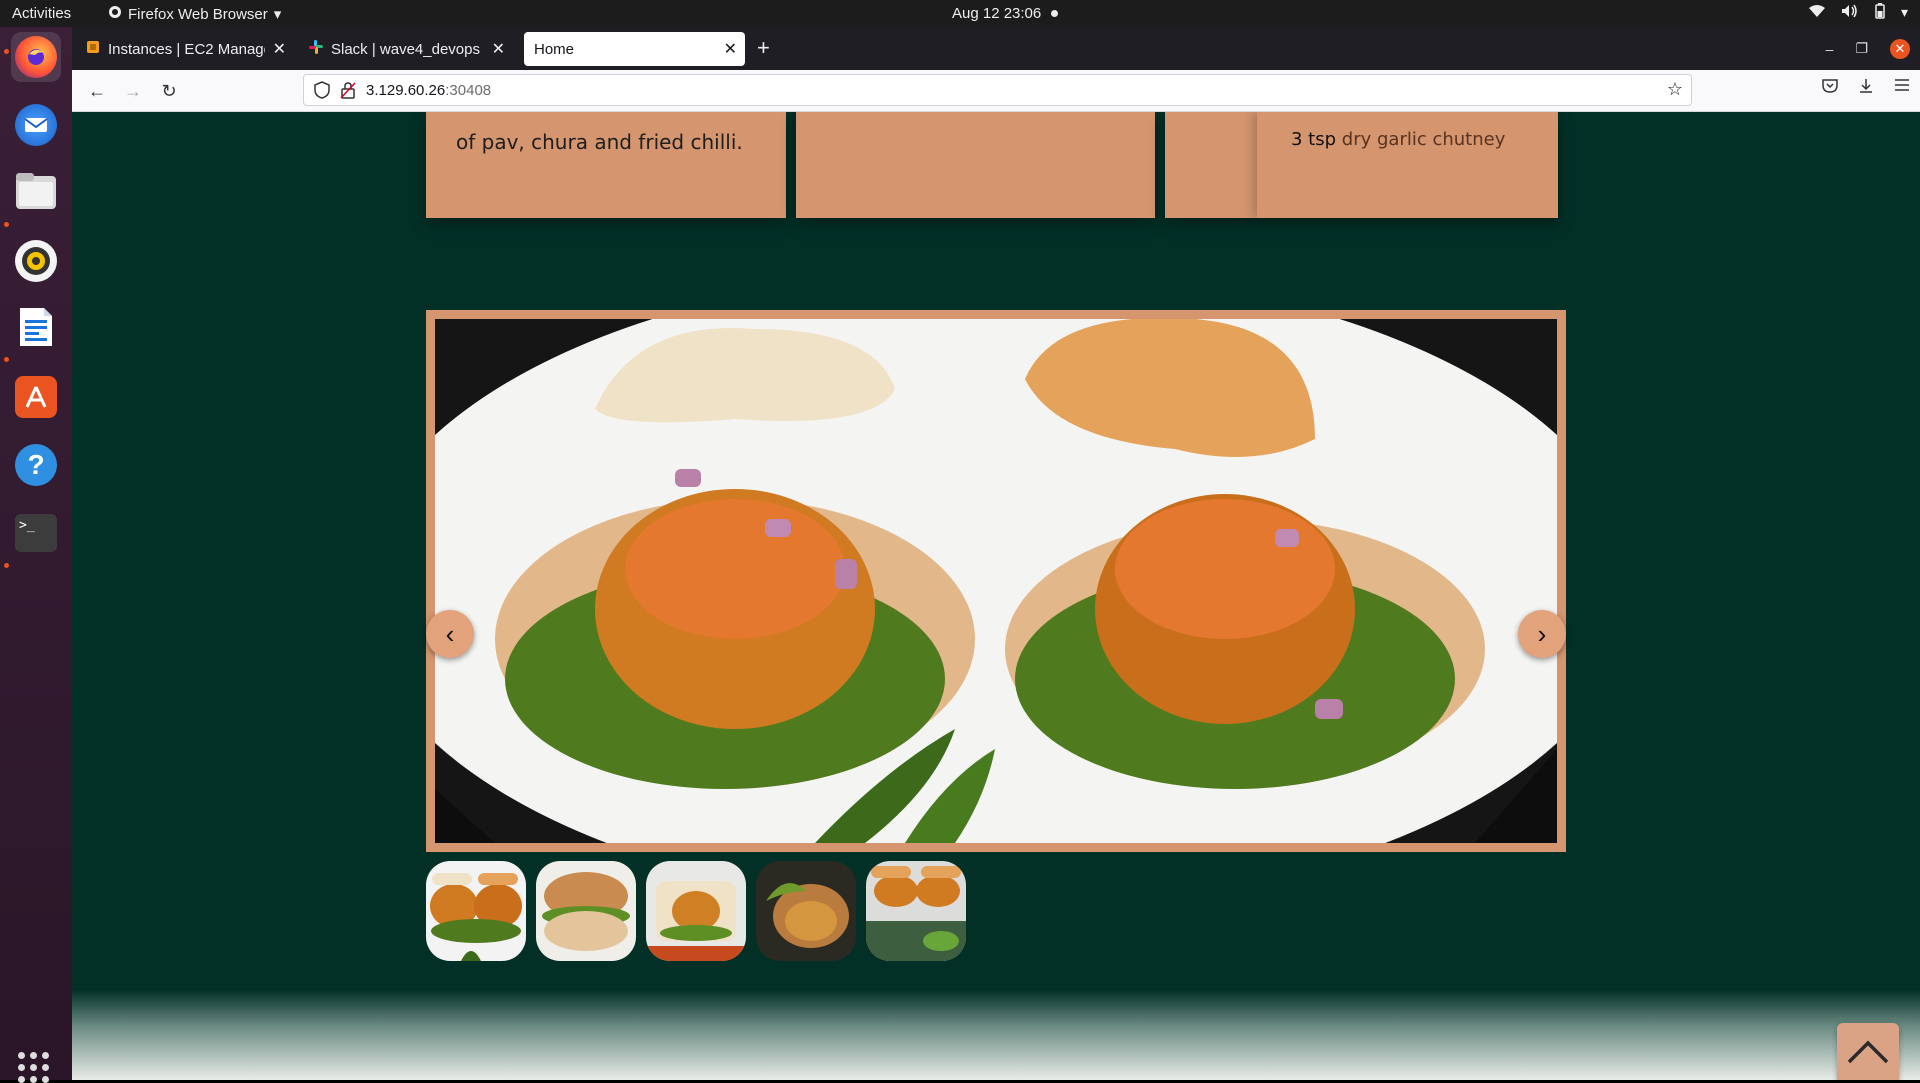 The width and height of the screenshot is (1920, 1083). What do you see at coordinates (606, 165) in the screenshot?
I see `recipe-card-description: of pav, chura and fried chilli.` at bounding box center [606, 165].